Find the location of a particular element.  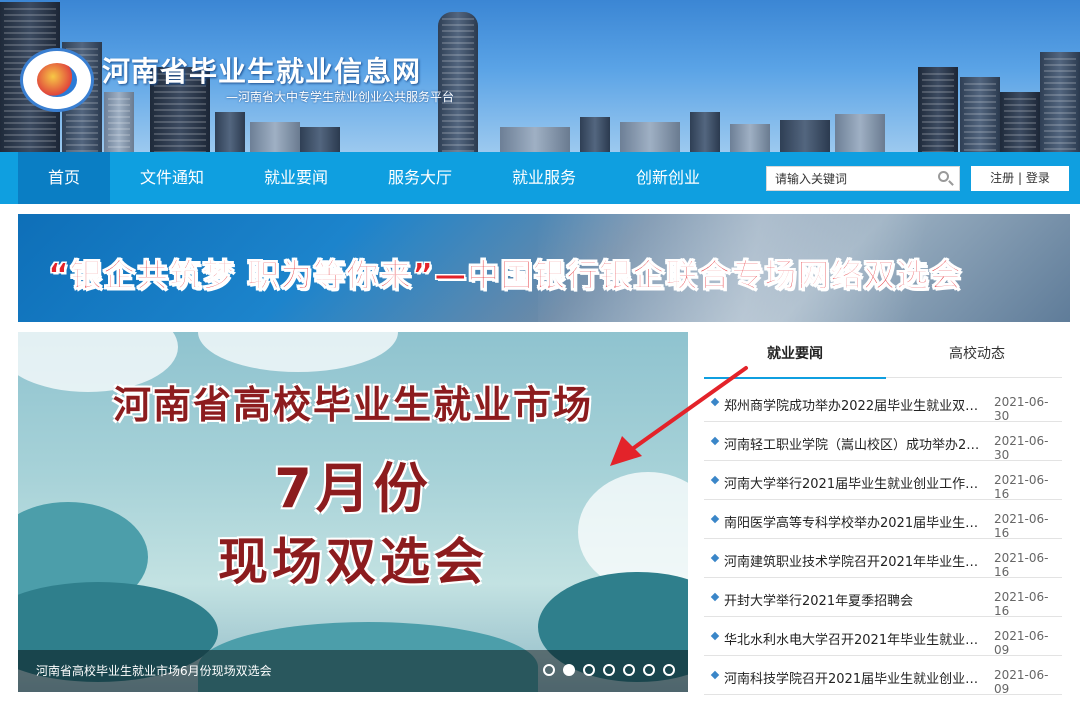

banner-text: “银企共筑梦 职为等你来”—中国银行银企联合专场网络双选会 is located at coordinates (505, 275).